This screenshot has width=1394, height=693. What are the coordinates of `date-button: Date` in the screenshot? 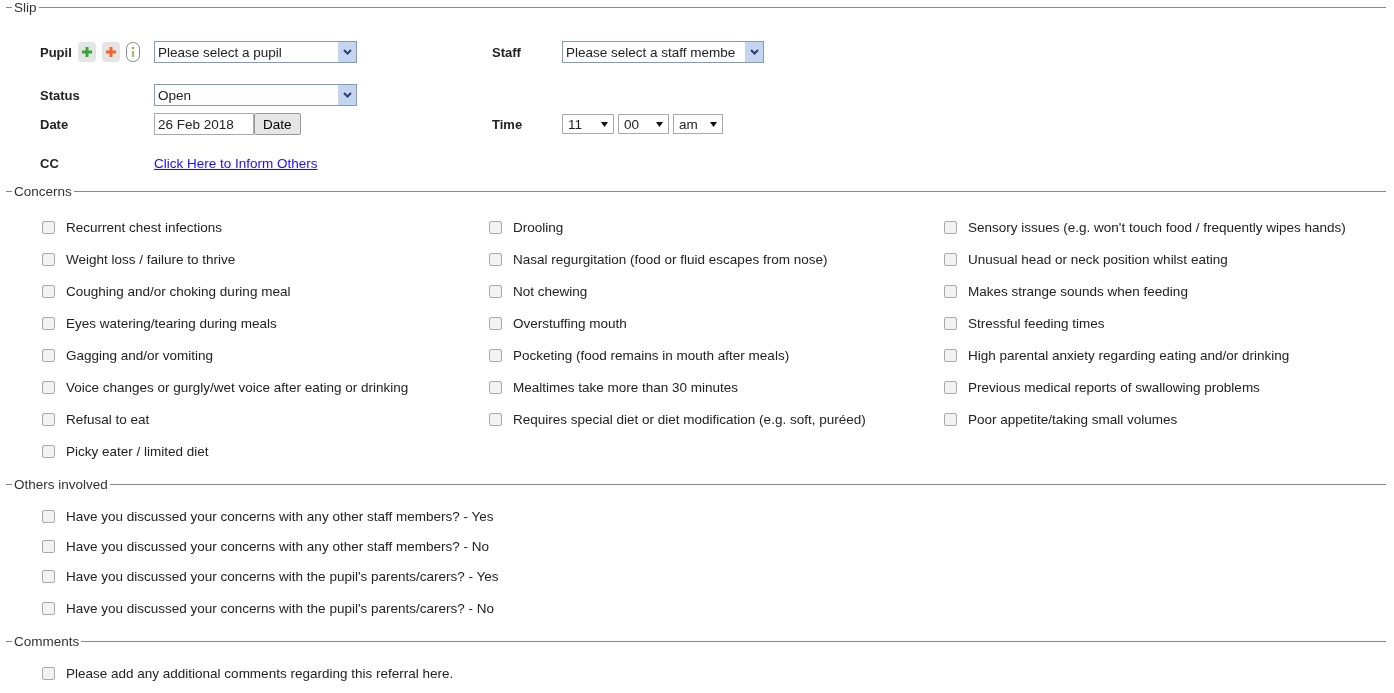 It's located at (277, 124).